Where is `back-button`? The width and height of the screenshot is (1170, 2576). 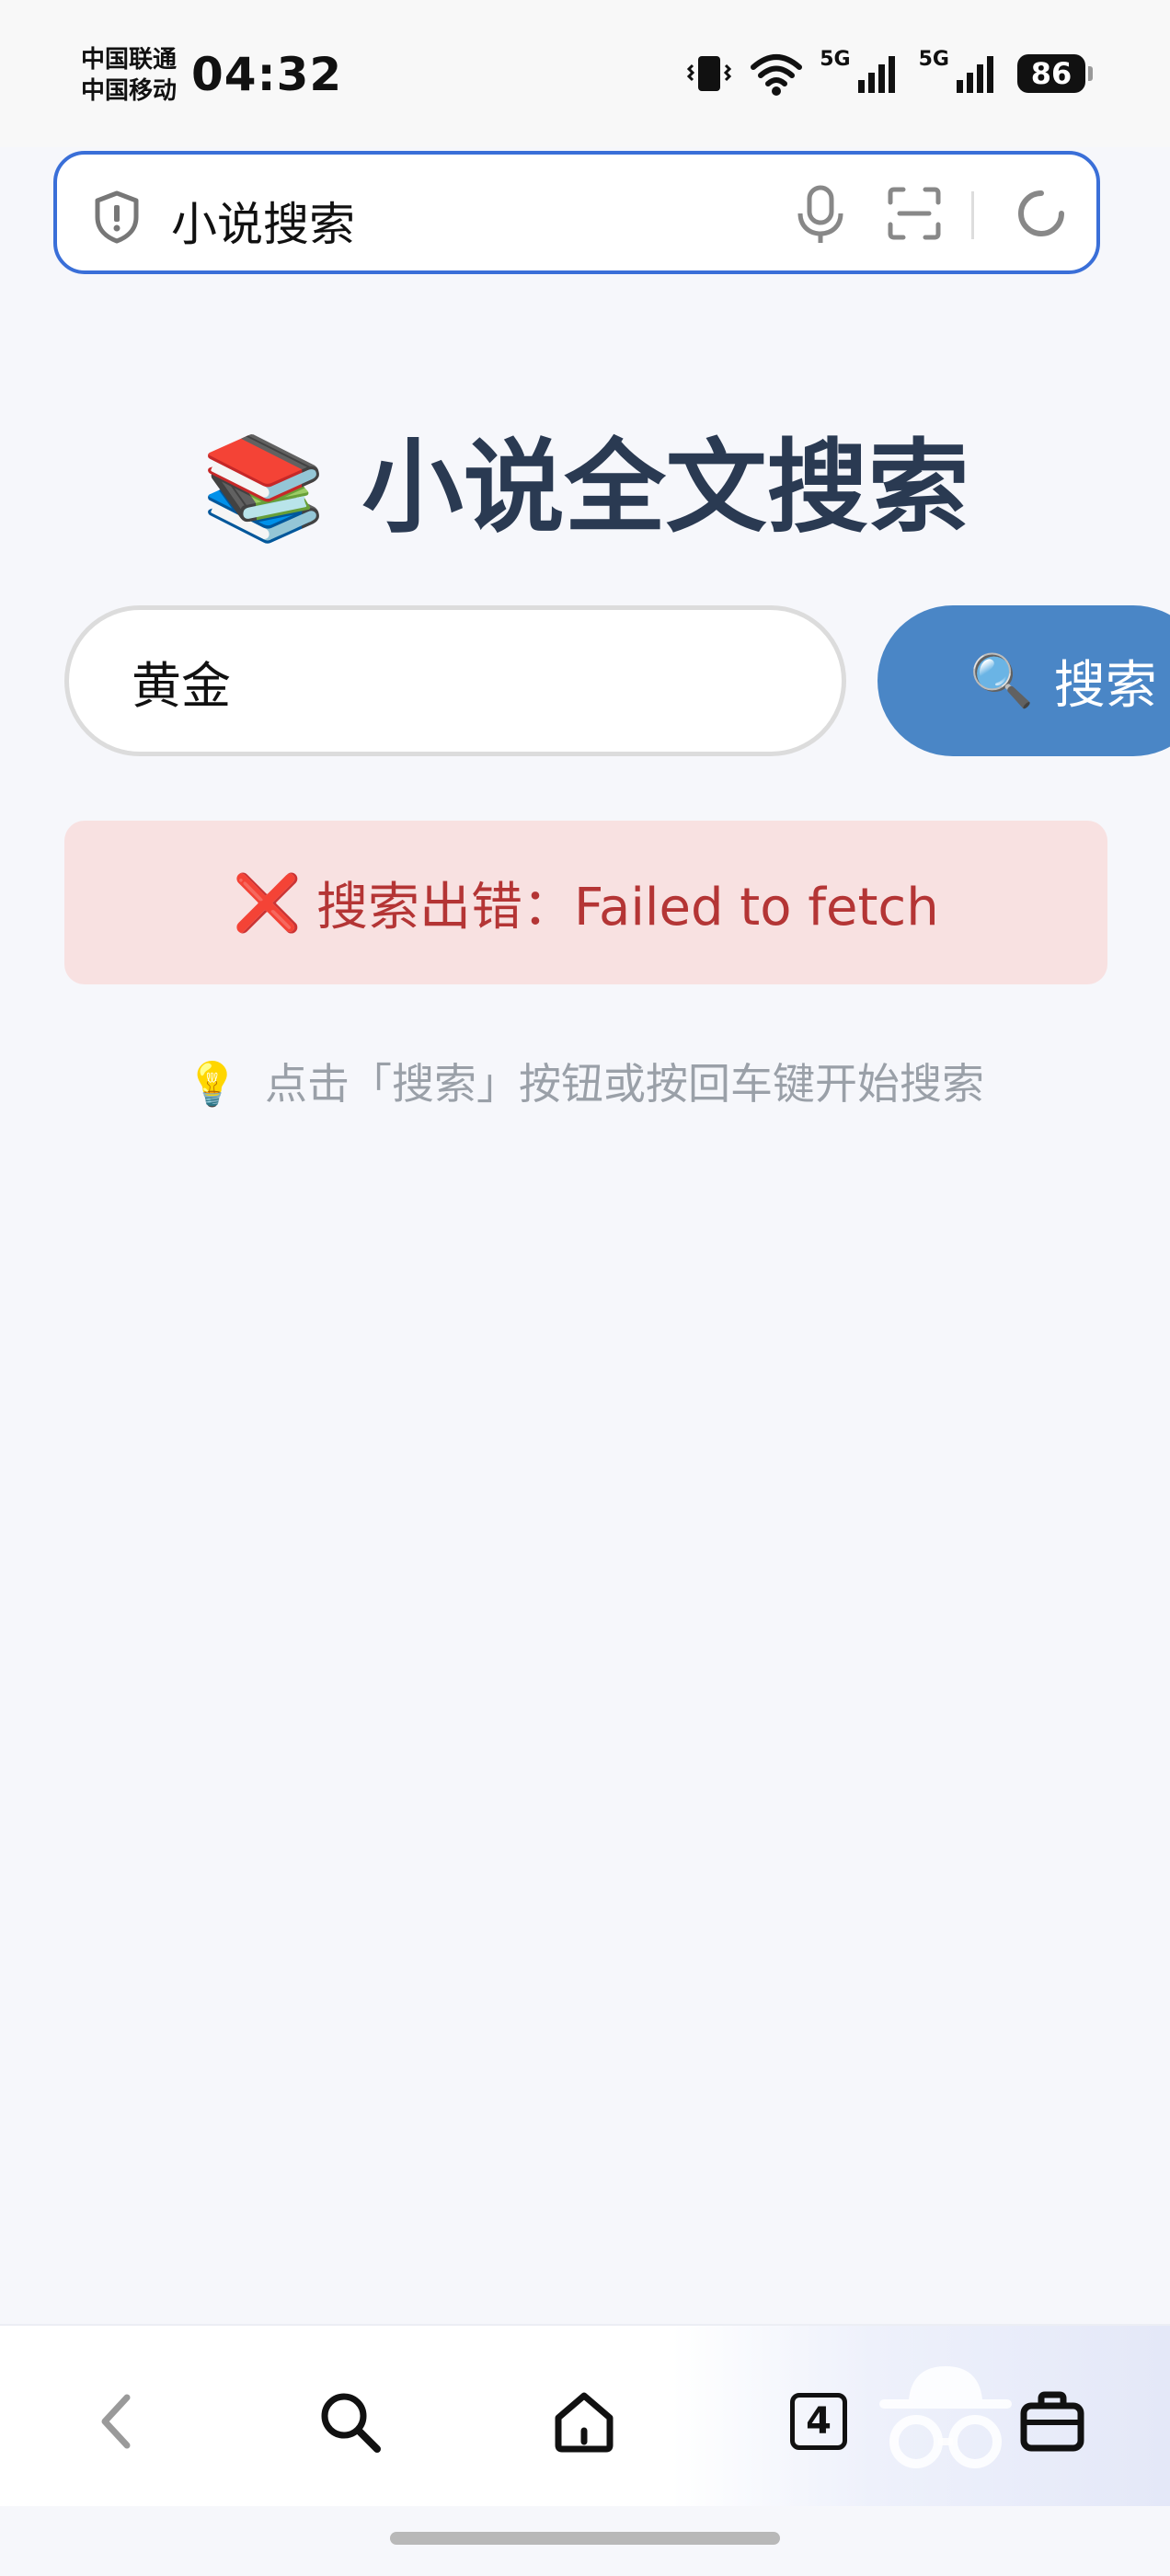
back-button is located at coordinates (116, 2421).